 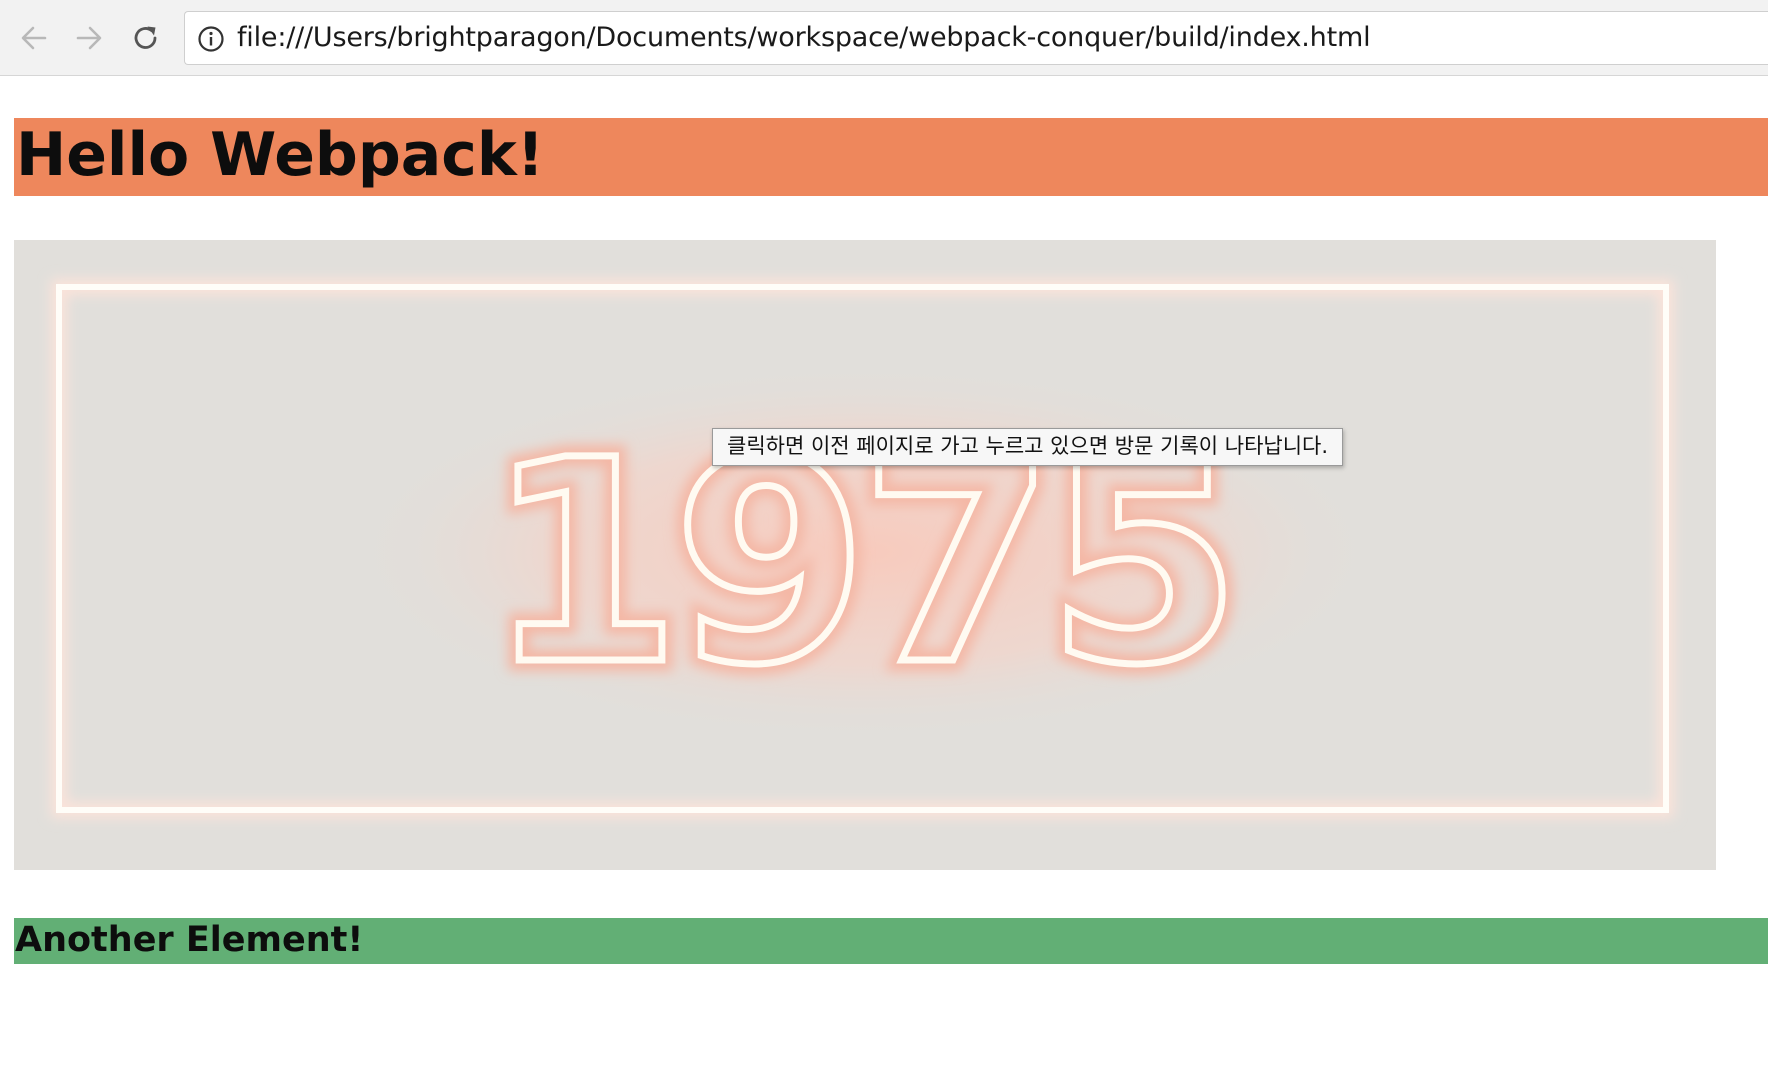 I want to click on reload-button, so click(x=146, y=38).